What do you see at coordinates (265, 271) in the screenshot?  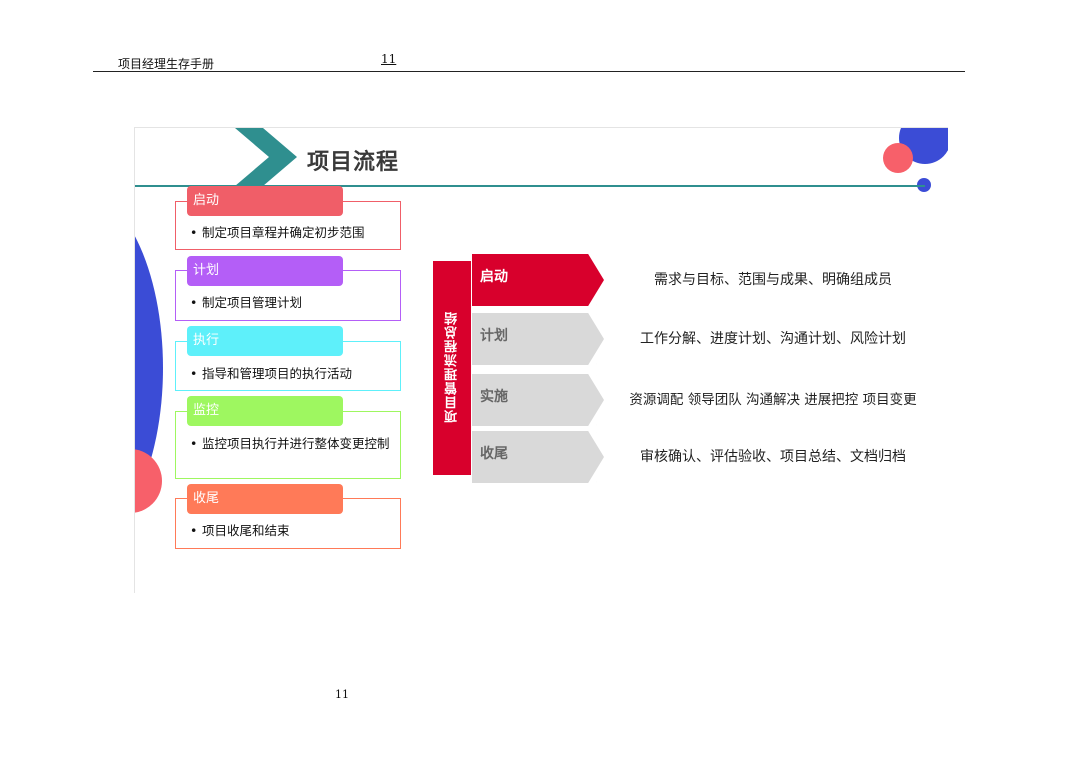 I see `stage-label-plan: 计划` at bounding box center [265, 271].